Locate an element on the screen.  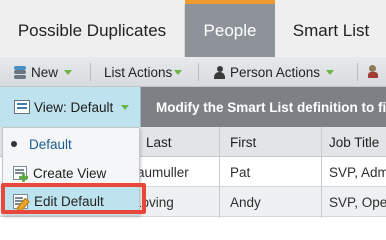
tab-smart-list: Smart List is located at coordinates (331, 31).